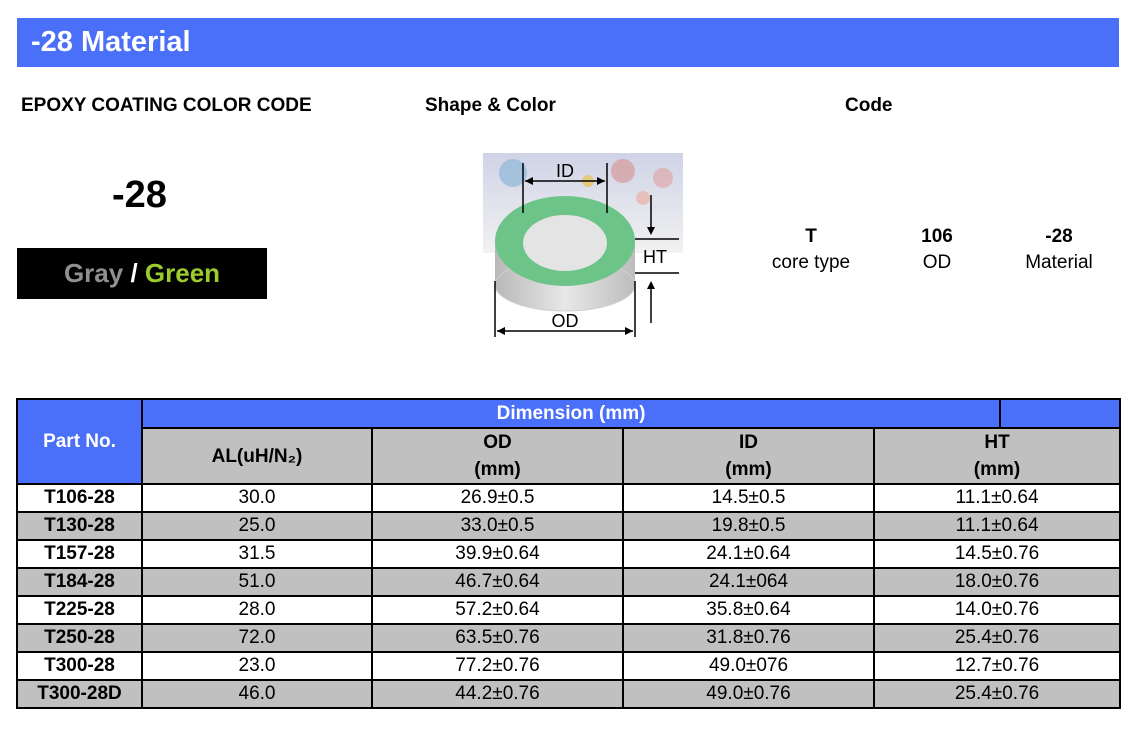 The image size is (1130, 737). Describe the element at coordinates (748, 469) in the screenshot. I see `id-header-unit: (mm)` at that location.